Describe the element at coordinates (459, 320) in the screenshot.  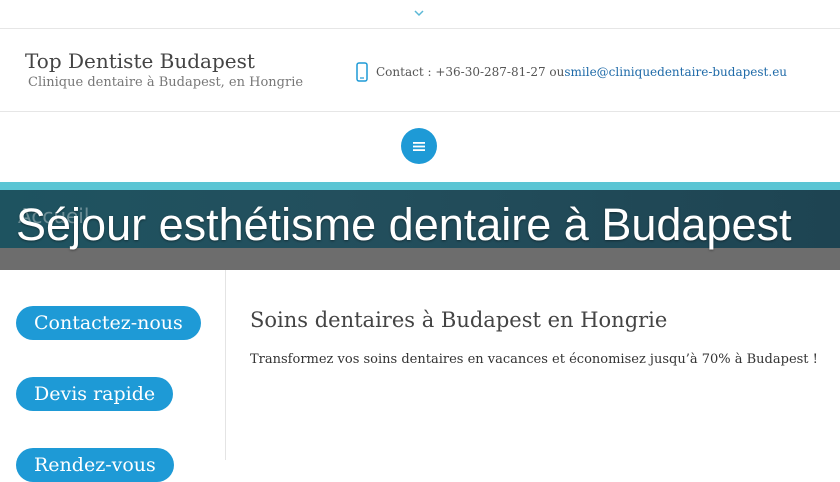
I see `section-heading: Soins dentaires à Budapest en Hongrie` at that location.